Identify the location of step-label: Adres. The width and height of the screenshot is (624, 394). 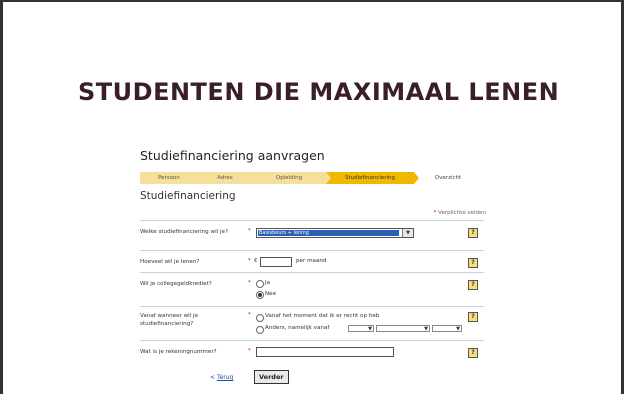
(225, 178).